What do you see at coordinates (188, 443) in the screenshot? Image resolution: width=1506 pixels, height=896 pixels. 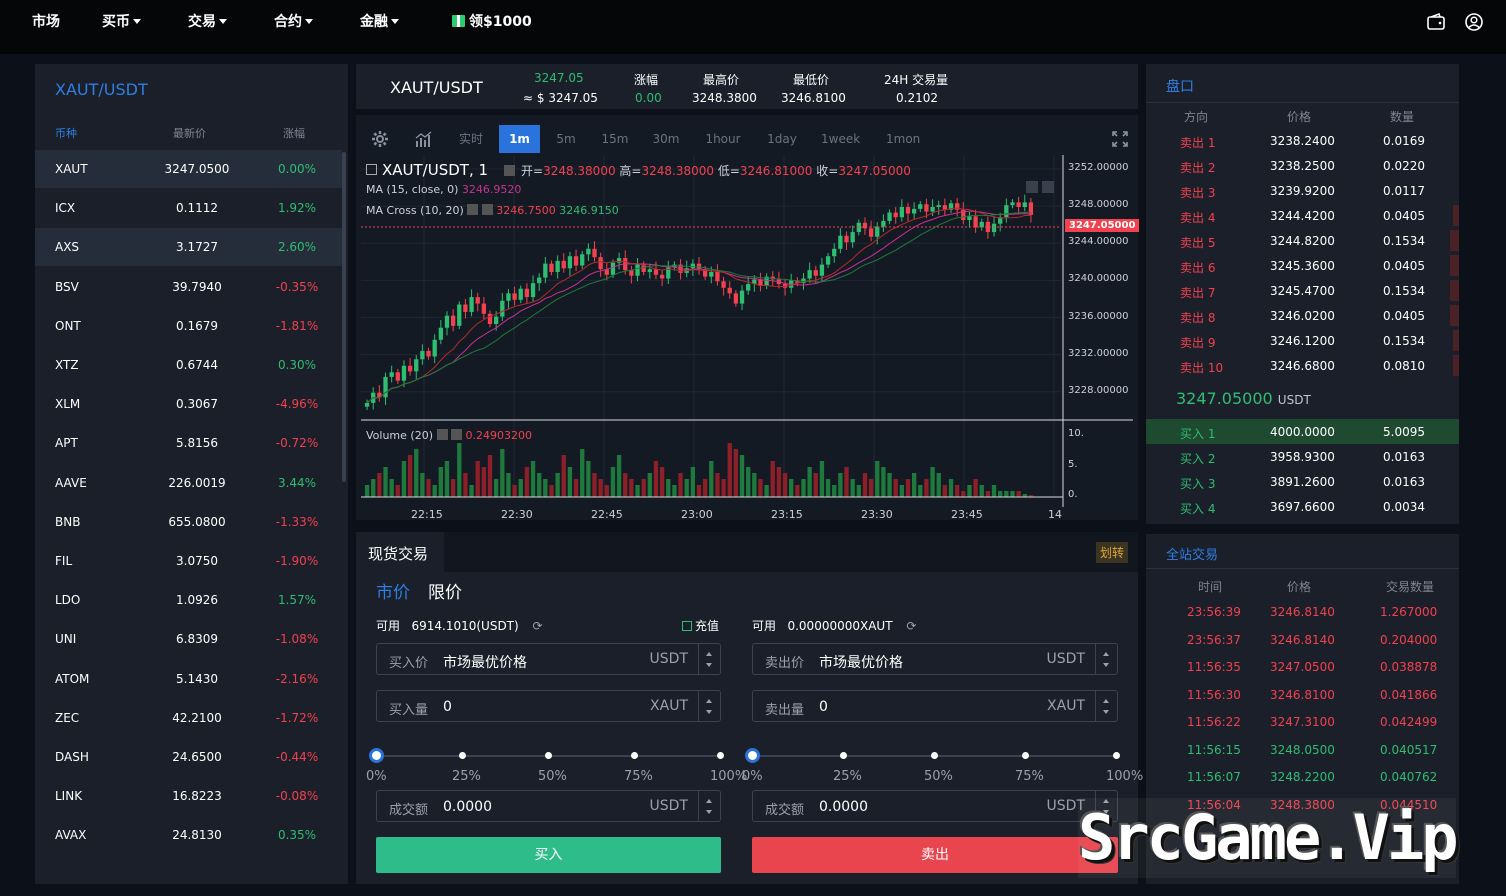 I see `market-row: APT 5.8156 -0.72%` at bounding box center [188, 443].